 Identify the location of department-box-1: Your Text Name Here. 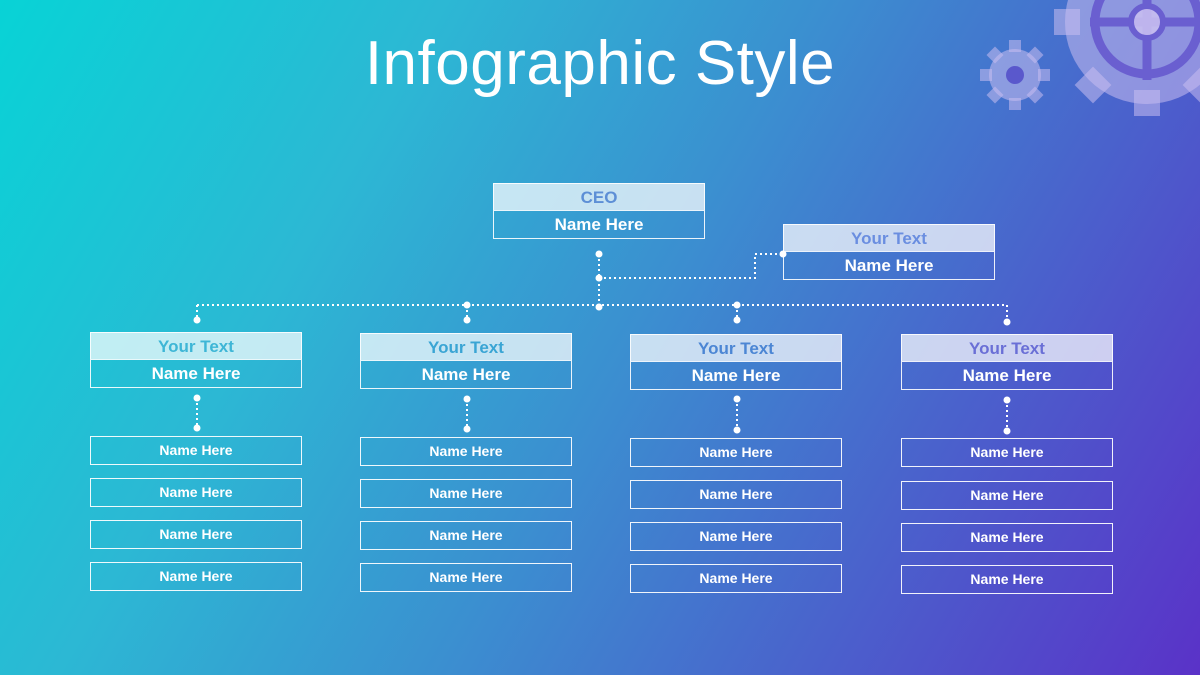
(196, 360).